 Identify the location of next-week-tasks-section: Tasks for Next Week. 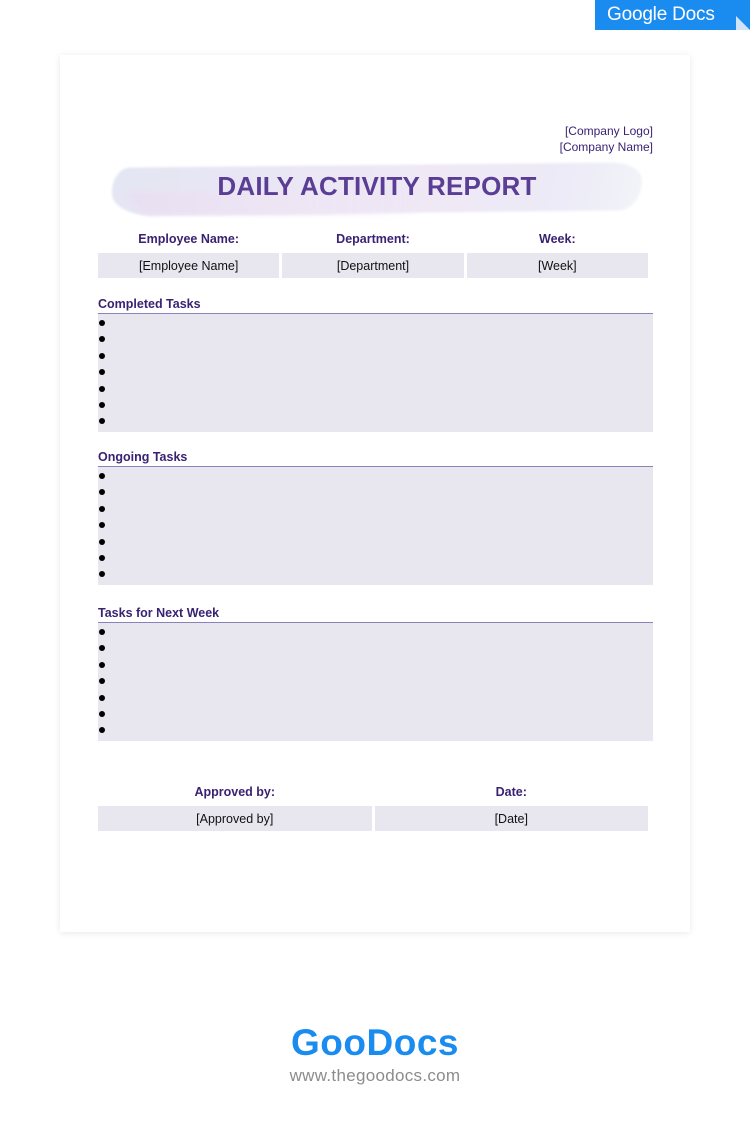
(375, 673).